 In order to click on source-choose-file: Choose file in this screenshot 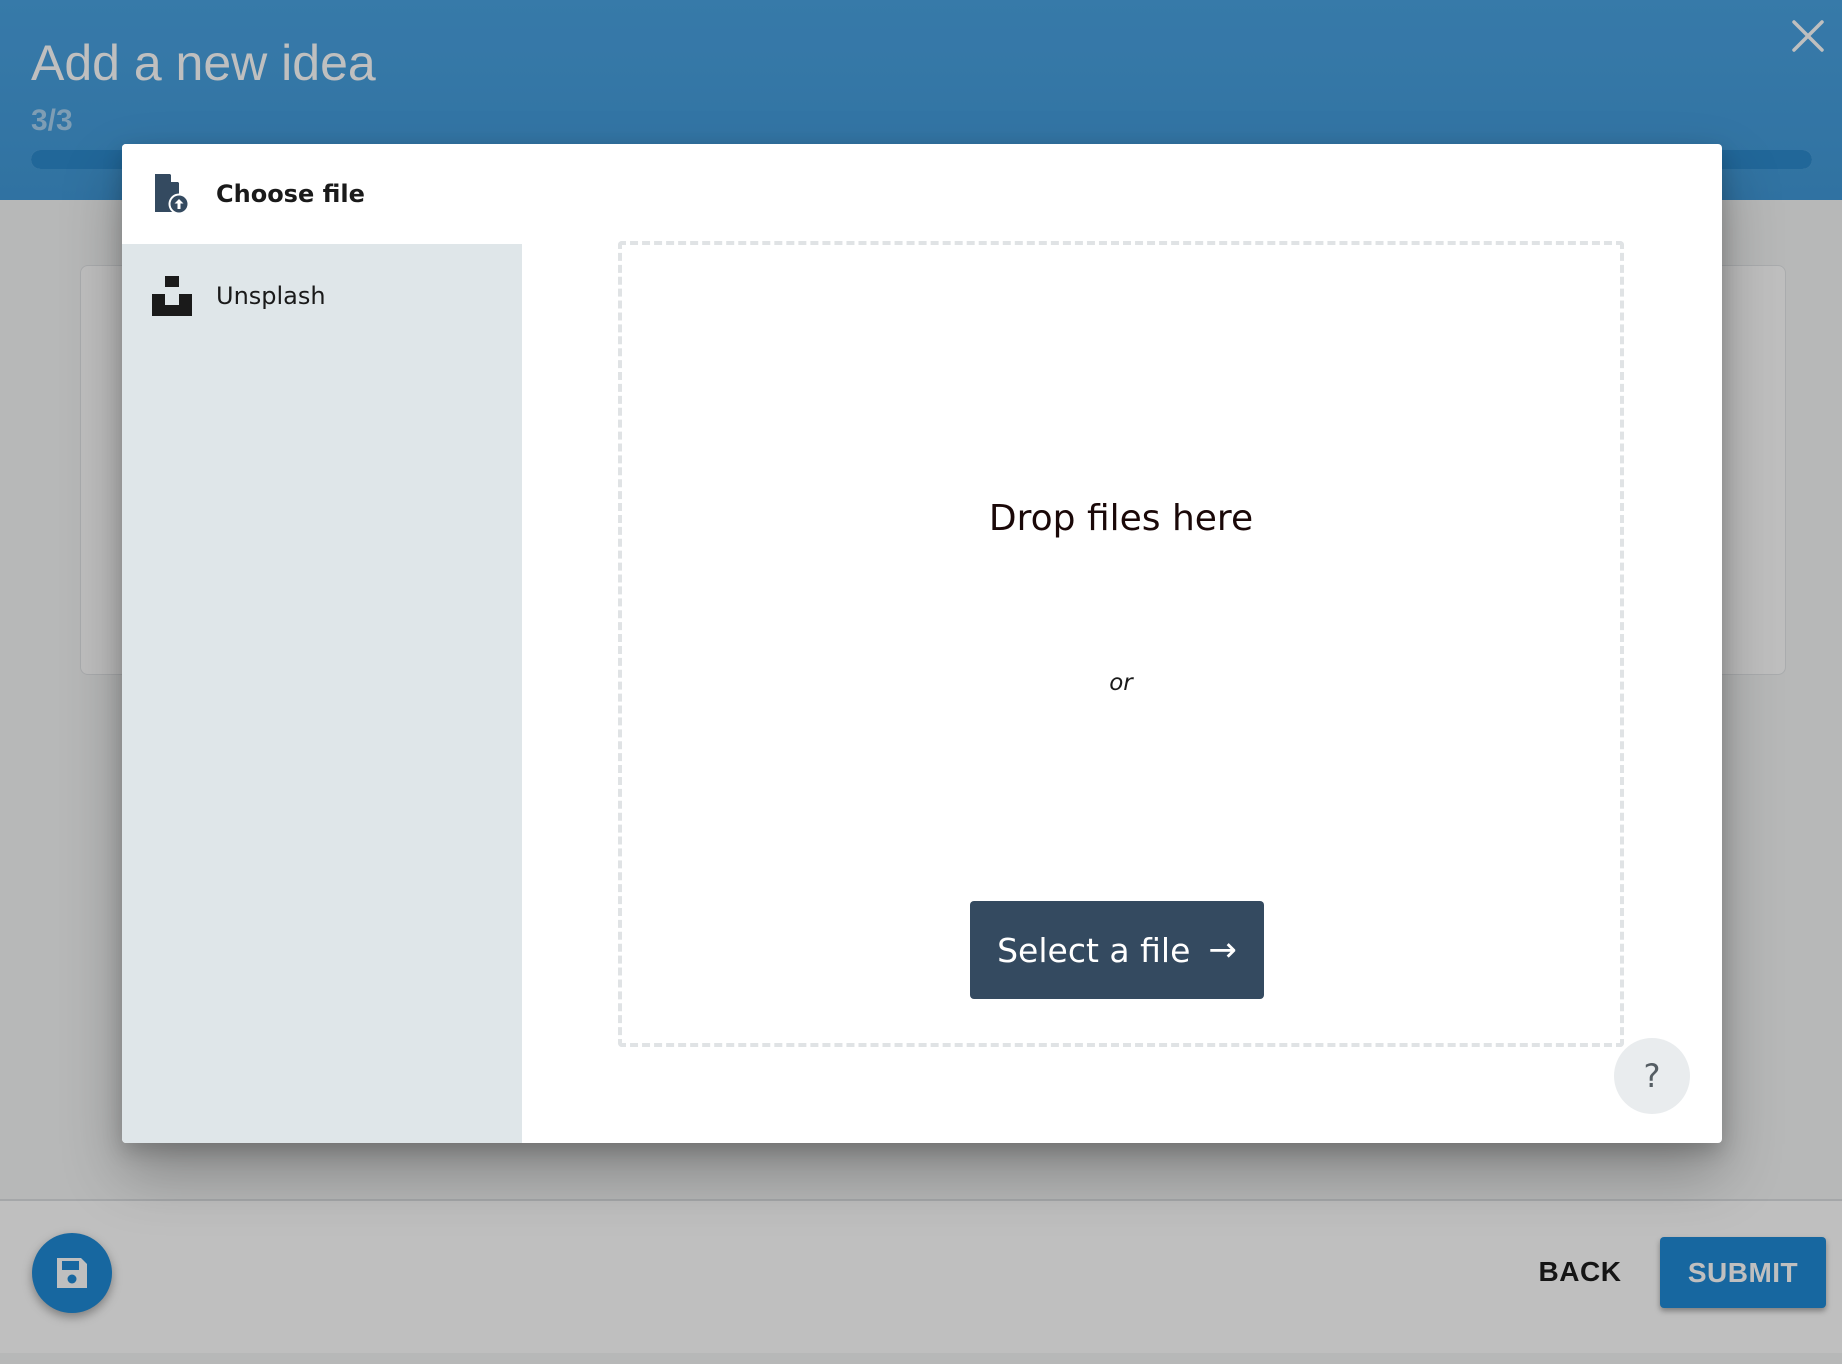, I will do `click(322, 194)`.